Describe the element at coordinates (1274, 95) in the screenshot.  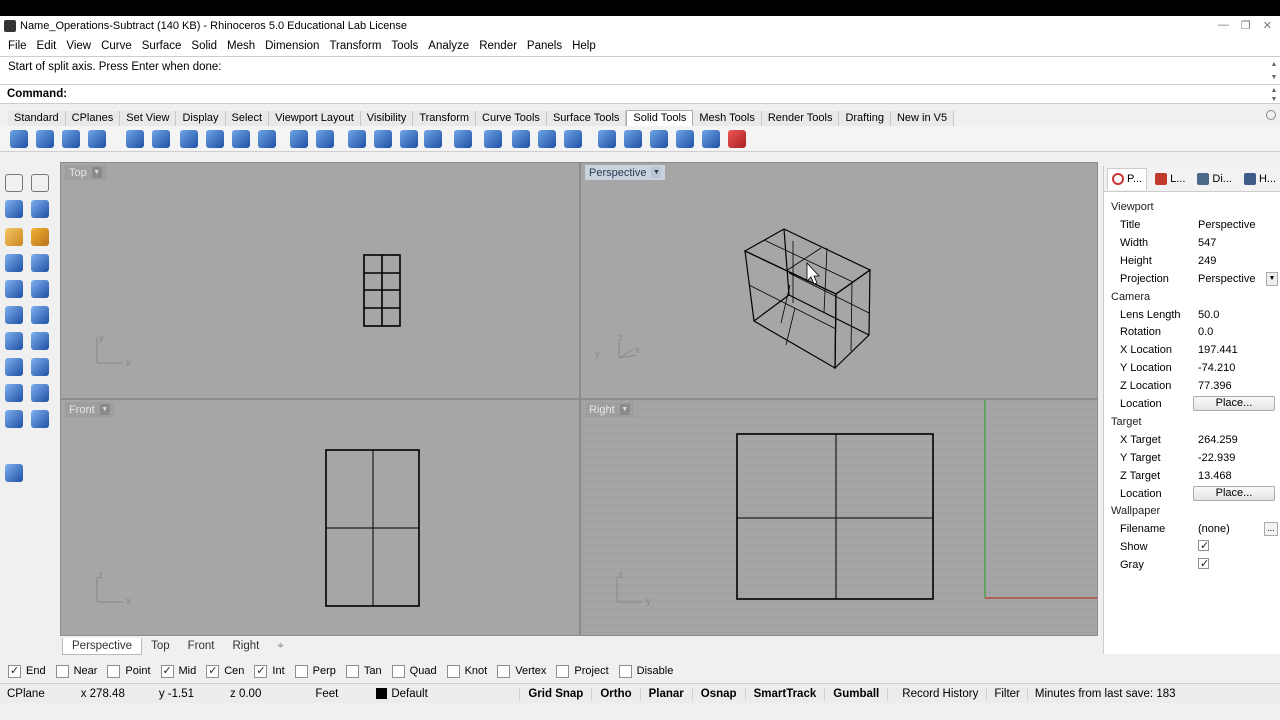
I see `command-scroll-icon: ▲ ▼` at that location.